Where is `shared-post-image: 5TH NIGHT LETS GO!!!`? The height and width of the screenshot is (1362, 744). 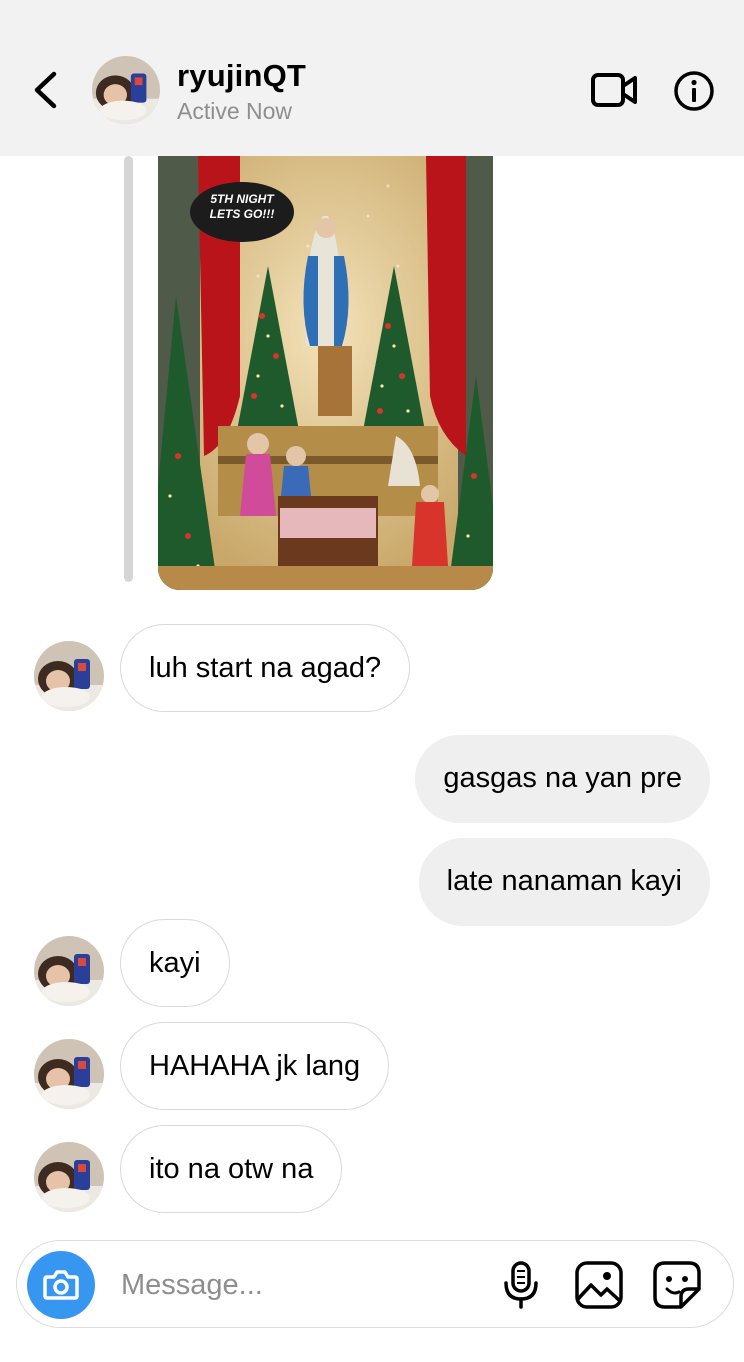 shared-post-image: 5TH NIGHT LETS GO!!! is located at coordinates (325, 373).